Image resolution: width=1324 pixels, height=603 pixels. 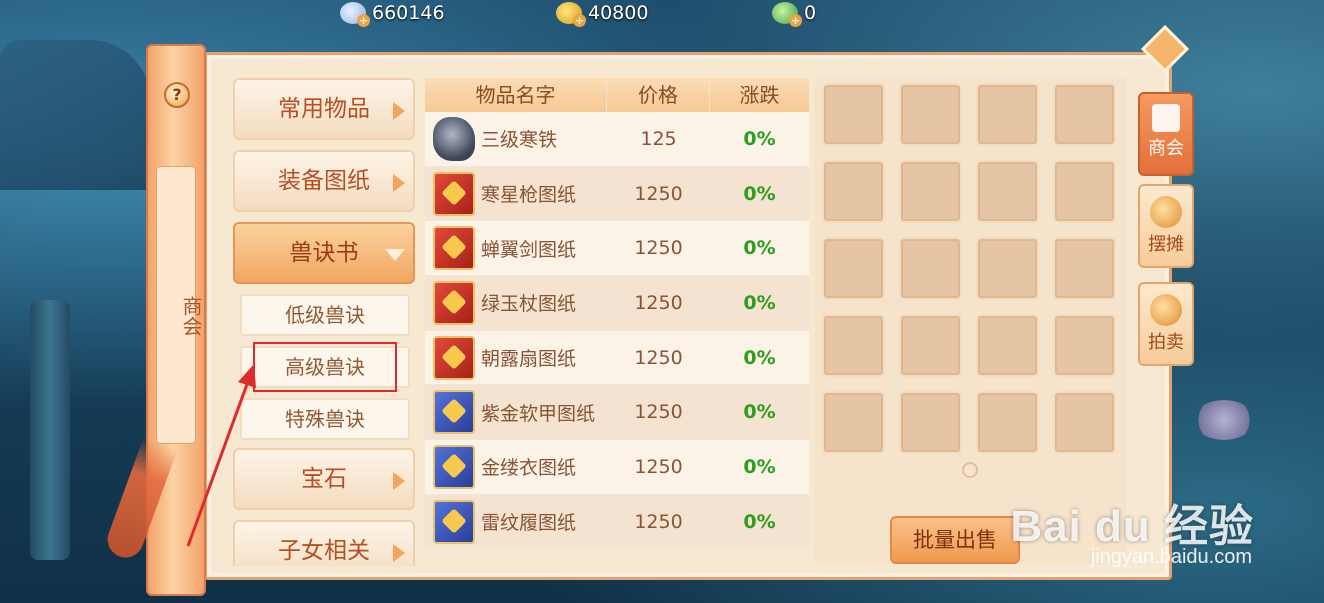 I want to click on currency-bar: + 660146 + 40800 + 0, so click(x=662, y=15).